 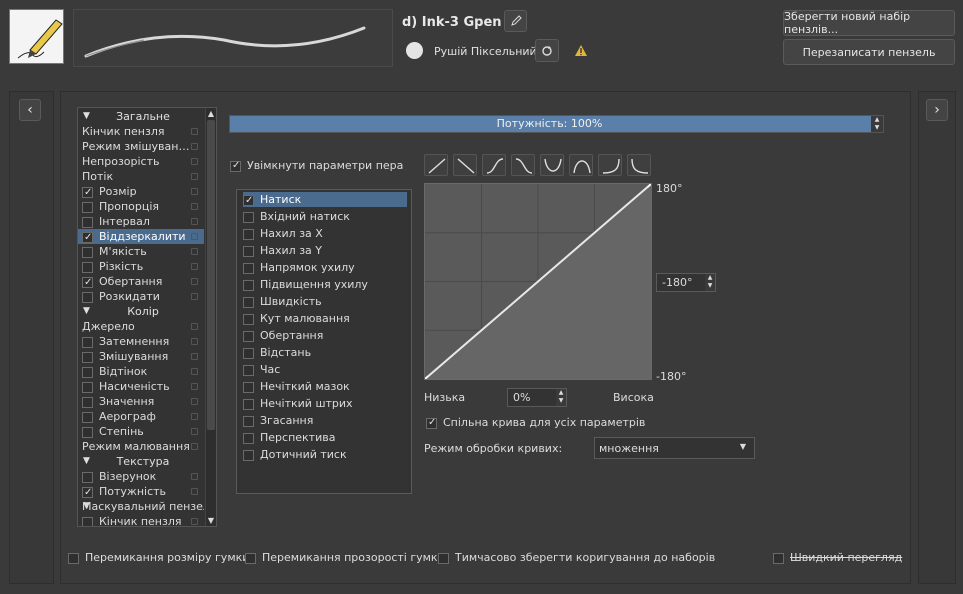 I want to click on sensor-item: Підвищення ухилу, so click(x=325, y=284).